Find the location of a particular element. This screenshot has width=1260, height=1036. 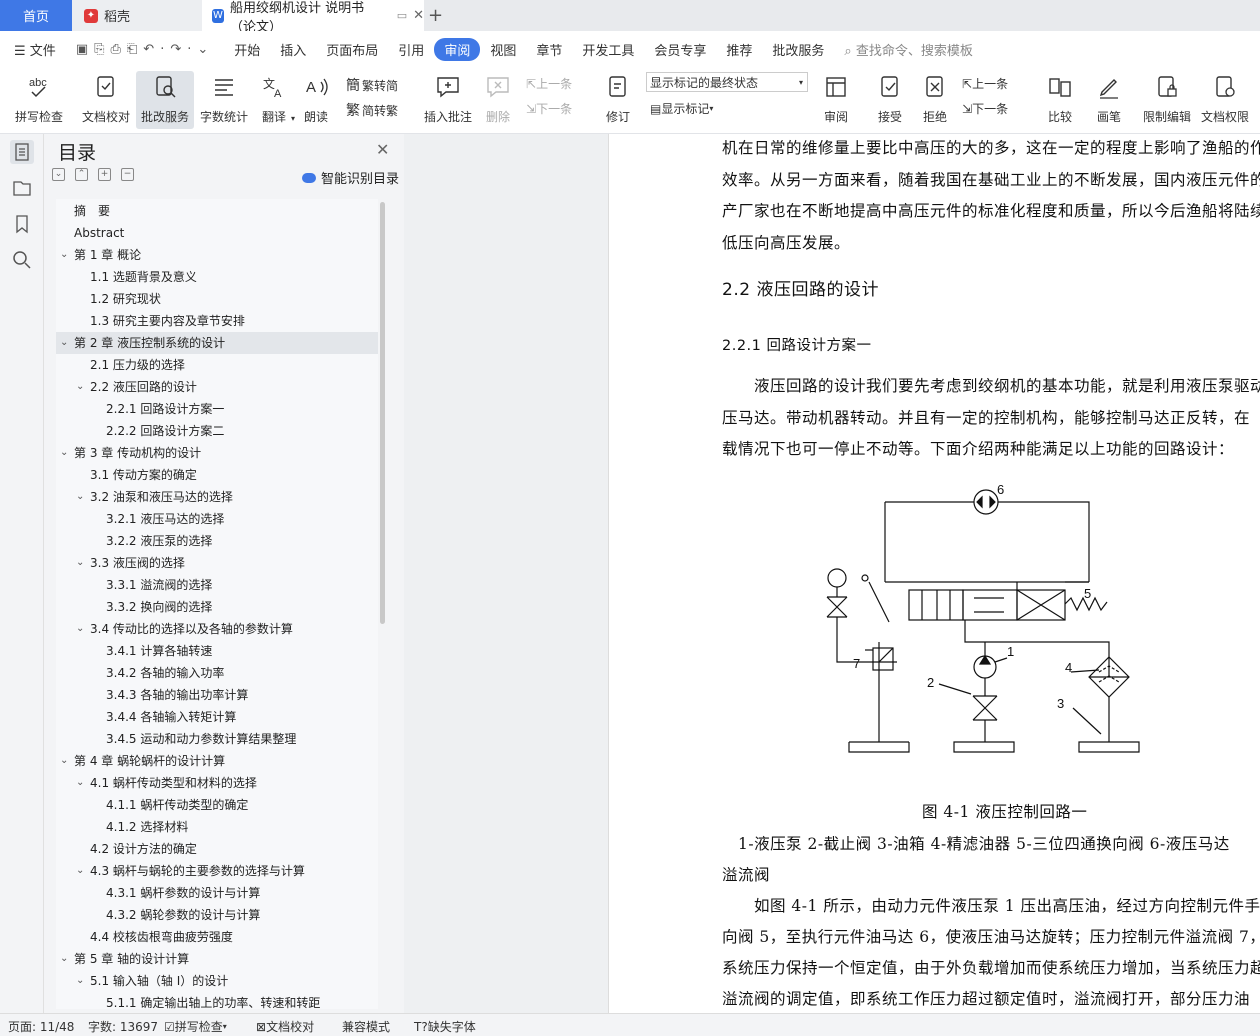

menu-start: 开始 is located at coordinates (247, 49).